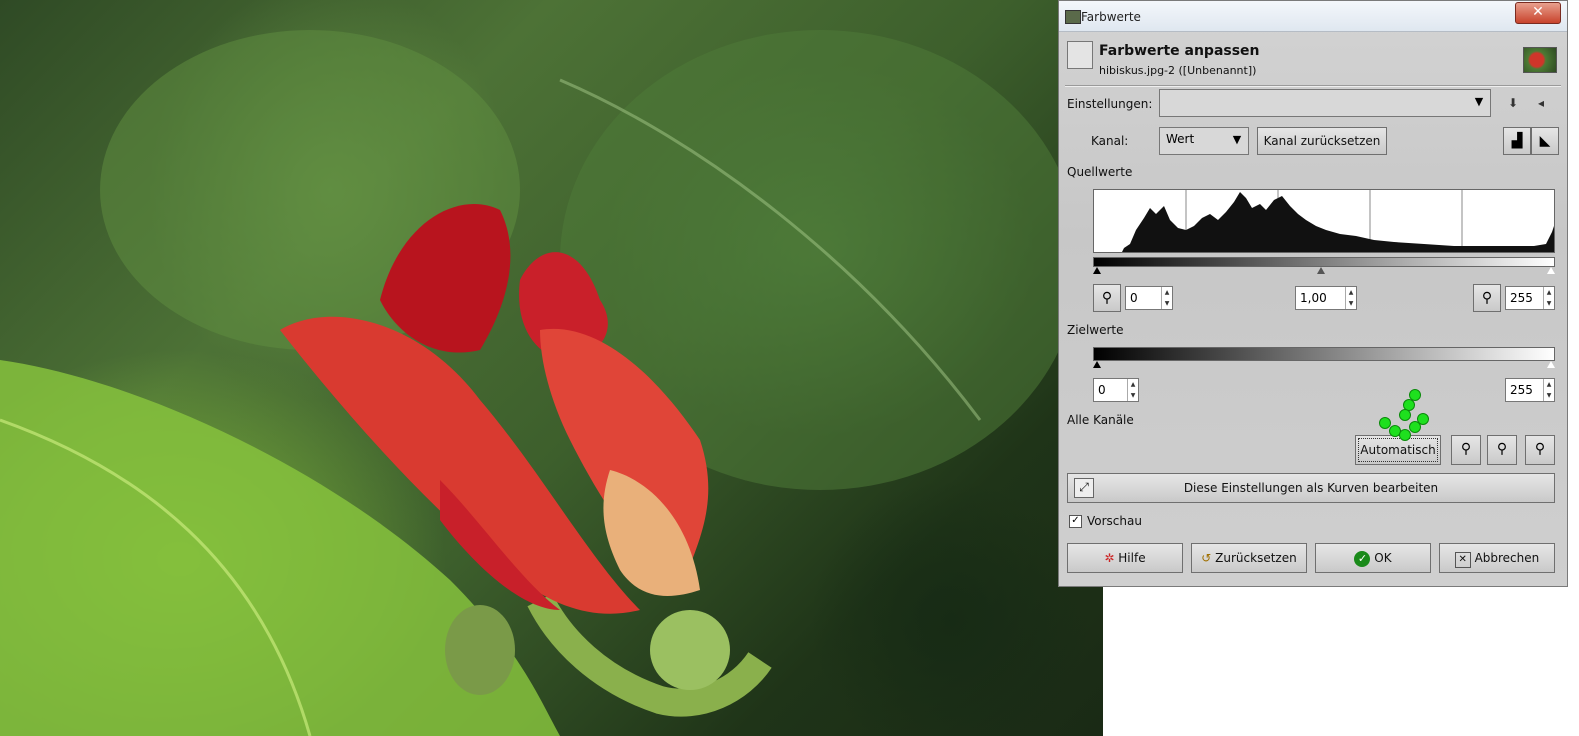 The width and height of the screenshot is (1579, 736). Describe the element at coordinates (1530, 298) in the screenshot. I see `source-high-input: 255 ▲ ▼` at that location.